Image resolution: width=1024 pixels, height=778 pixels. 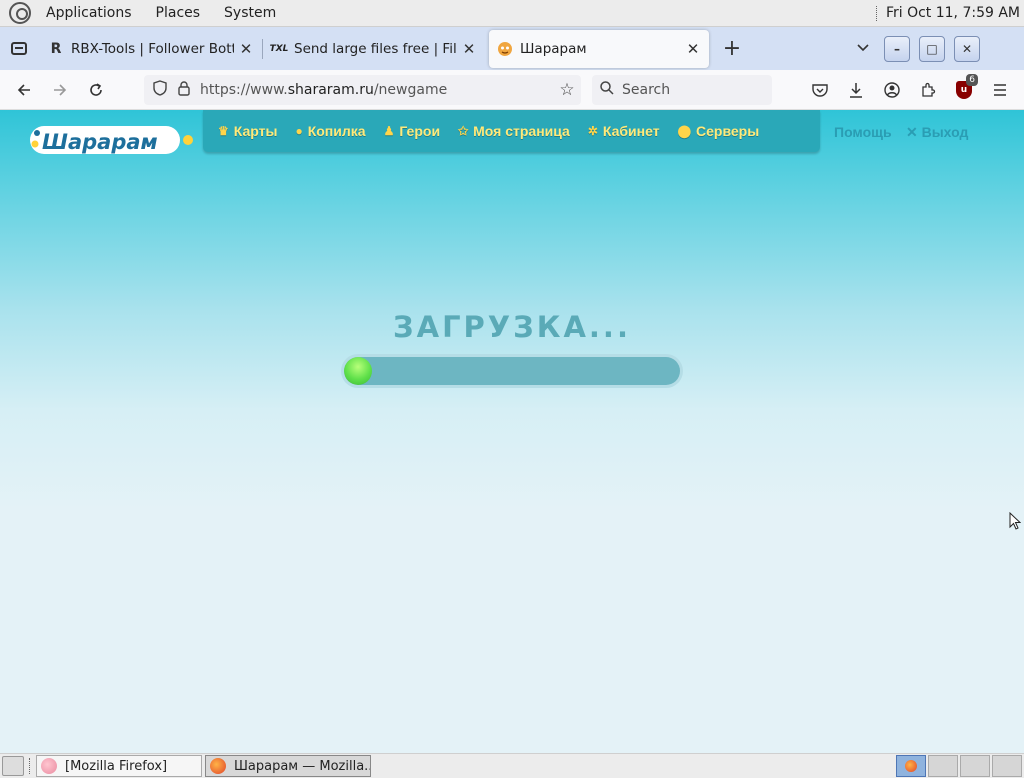 I want to click on nav-cabinet-label: Кабинет, so click(x=631, y=131).